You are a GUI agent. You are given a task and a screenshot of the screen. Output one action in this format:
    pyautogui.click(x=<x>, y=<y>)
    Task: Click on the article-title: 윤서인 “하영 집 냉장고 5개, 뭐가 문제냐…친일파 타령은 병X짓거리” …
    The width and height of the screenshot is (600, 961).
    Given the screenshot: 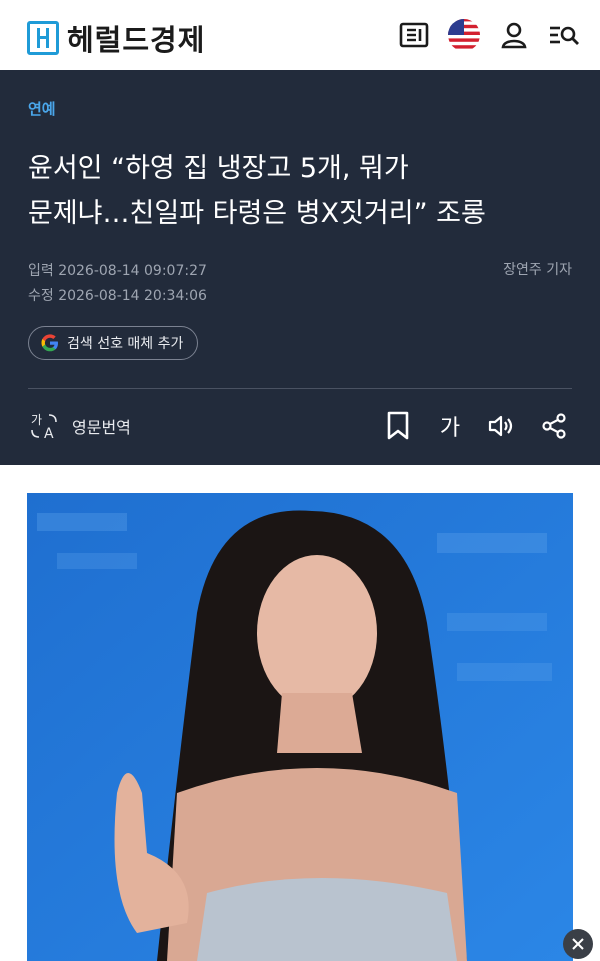 What is the action you would take?
    pyautogui.click(x=300, y=191)
    